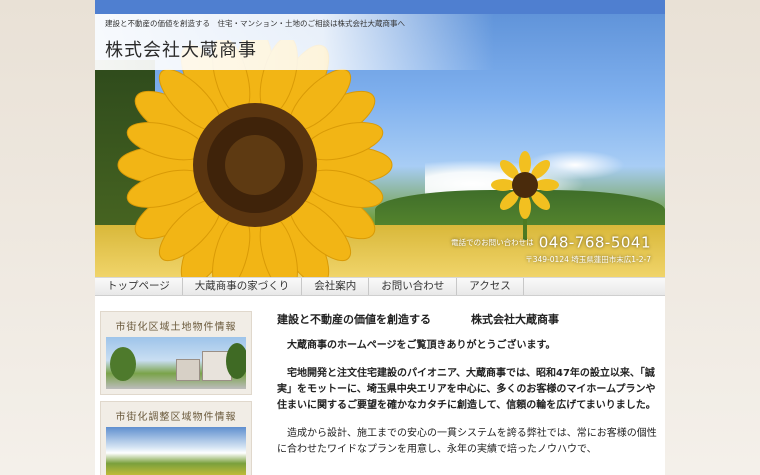 The image size is (760, 475). I want to click on nav-item-house-building: 大蔵商事の家づくり, so click(243, 286).